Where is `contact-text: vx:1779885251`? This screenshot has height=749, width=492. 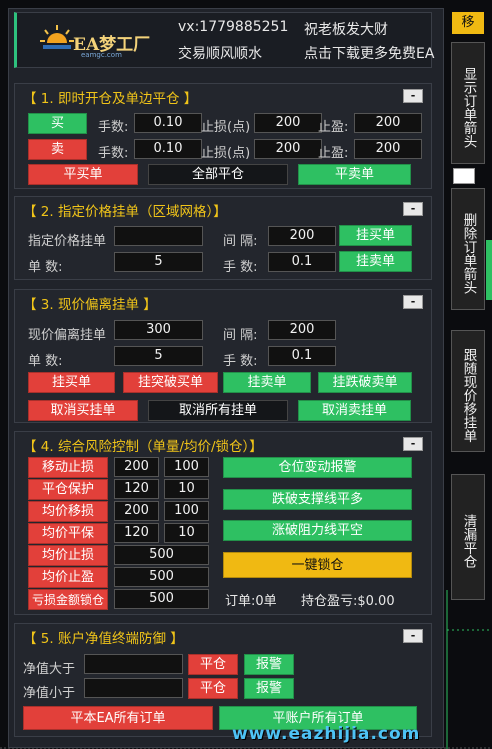
contact-text: vx:1779885251 is located at coordinates (233, 27).